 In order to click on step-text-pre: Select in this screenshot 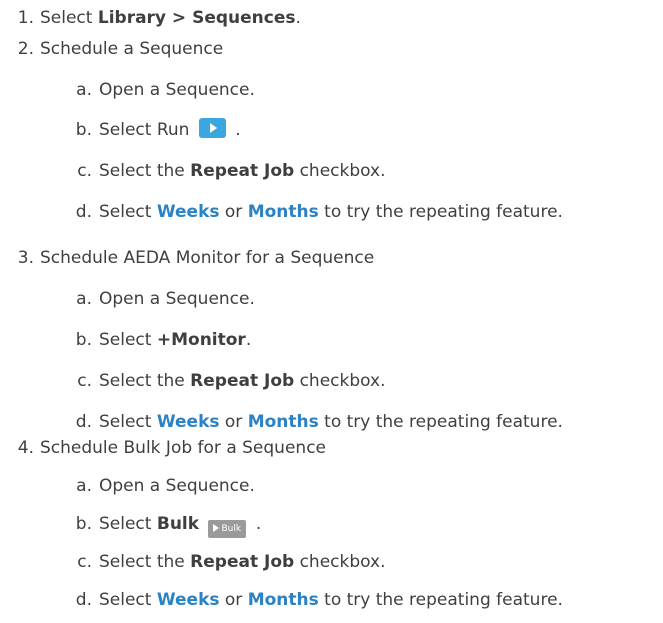, I will do `click(69, 18)`.